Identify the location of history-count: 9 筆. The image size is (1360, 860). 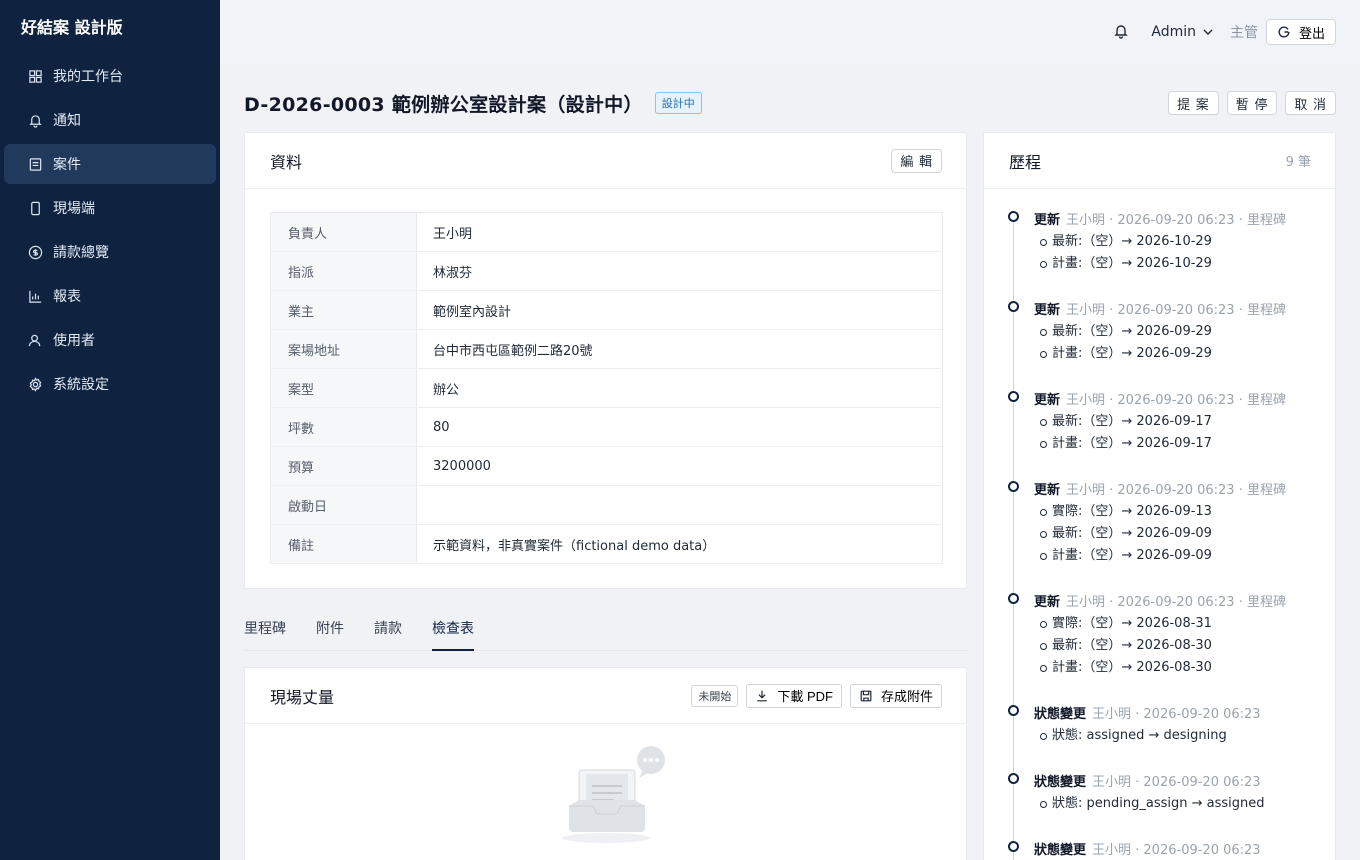
(1298, 162).